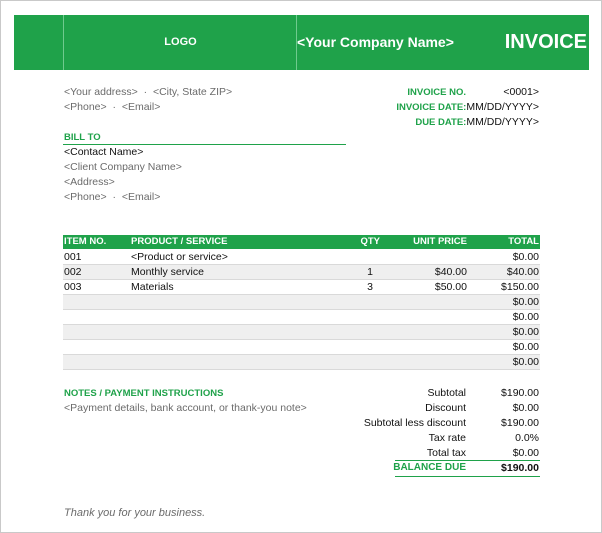 This screenshot has height=533, width=602. I want to click on cell-total: $150.00, so click(520, 287).